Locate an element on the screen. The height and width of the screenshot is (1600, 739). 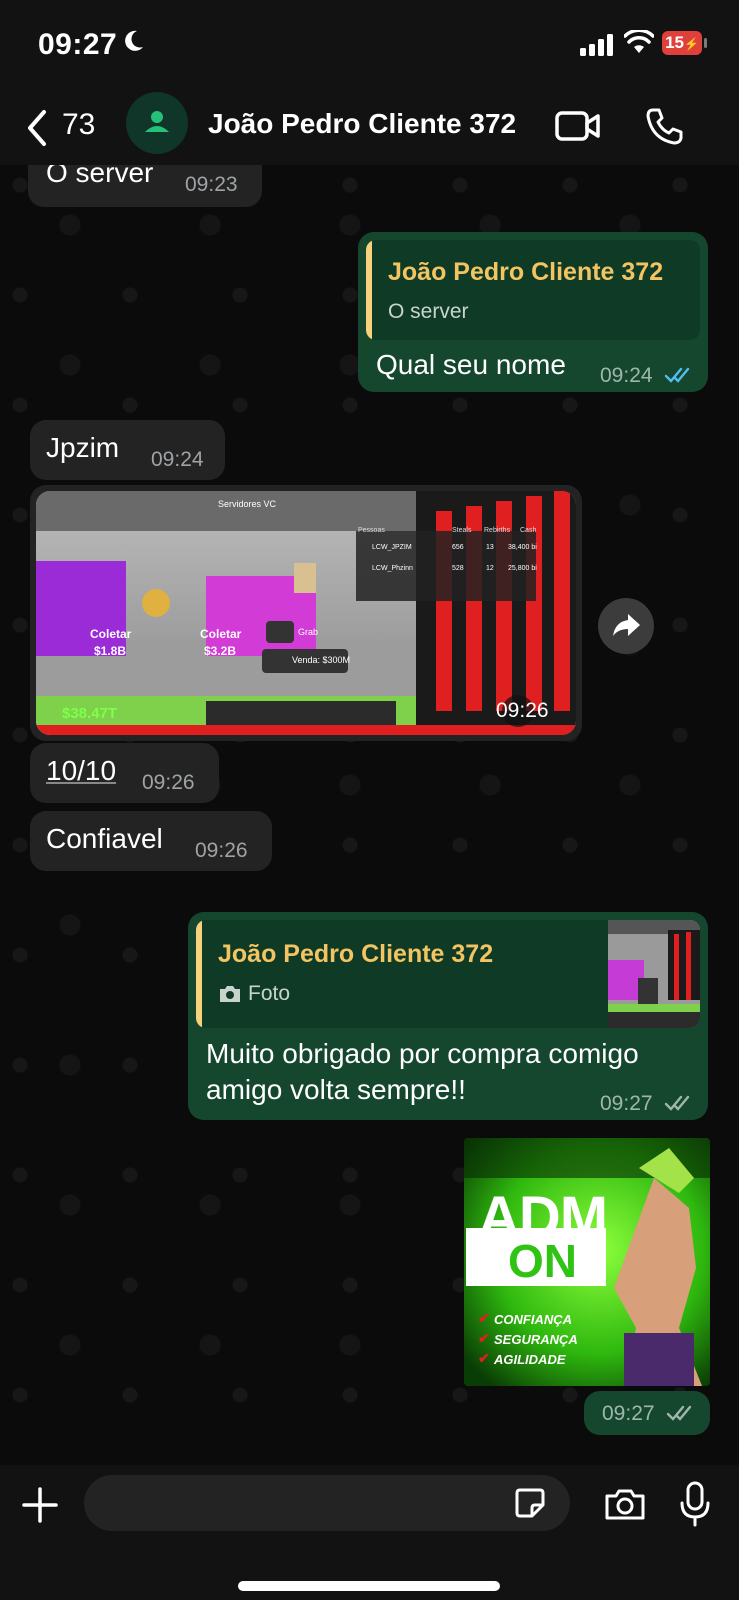
game-money: $38.47T is located at coordinates (90, 713).